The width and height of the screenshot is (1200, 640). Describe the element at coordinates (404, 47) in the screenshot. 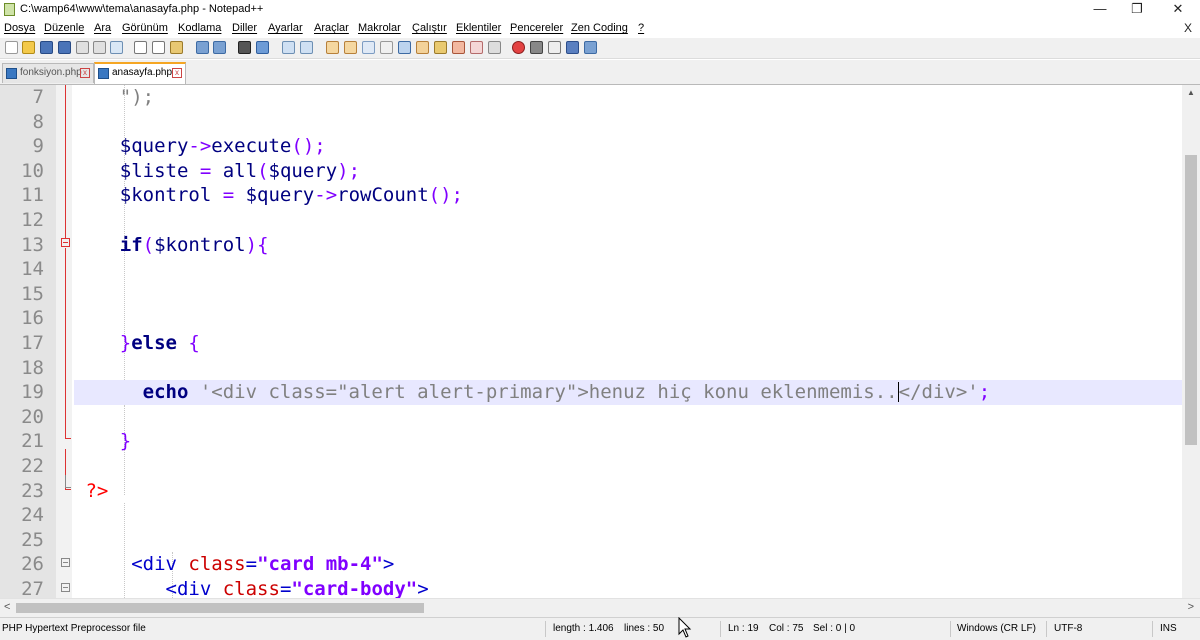

I see `indent-guide-icon` at that location.